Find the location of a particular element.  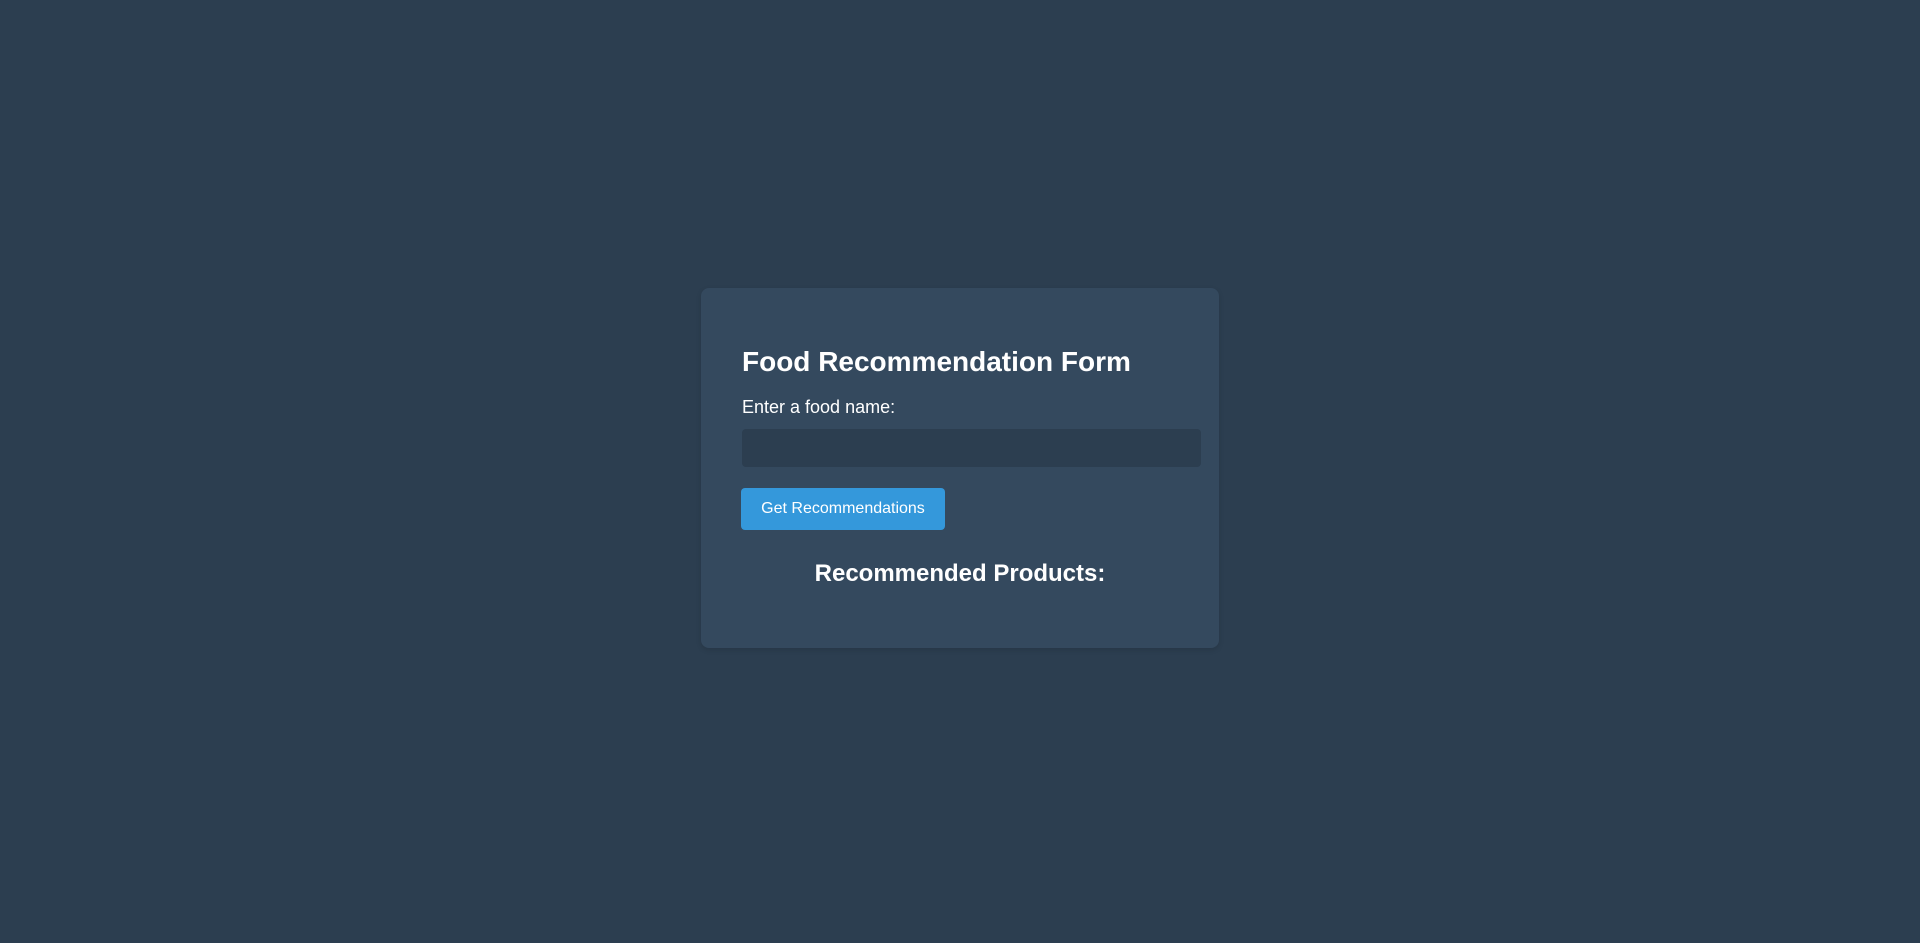

recommended-products-heading: Recommended Products: is located at coordinates (960, 573).